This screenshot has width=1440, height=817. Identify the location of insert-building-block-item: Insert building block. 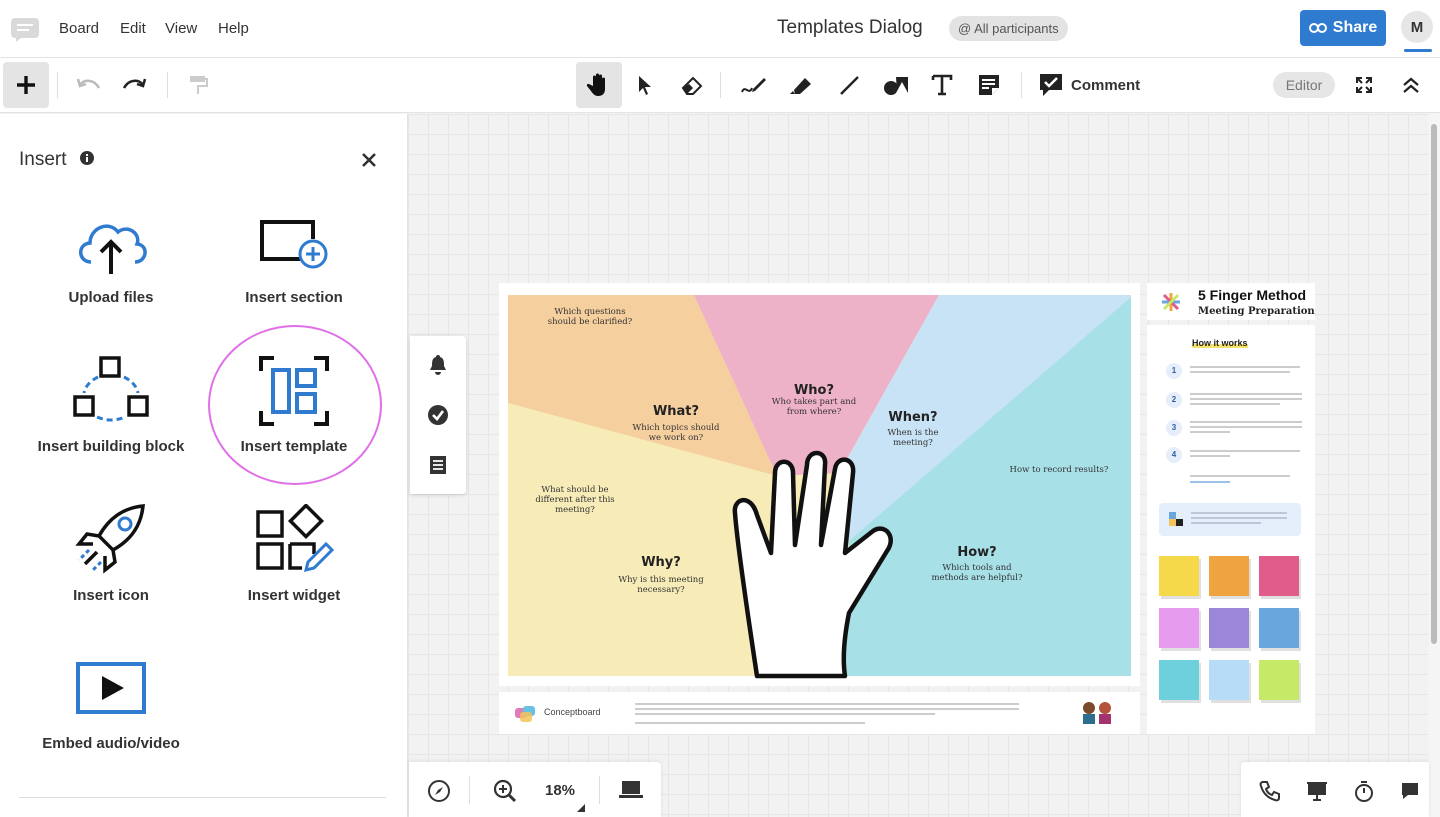
(111, 420).